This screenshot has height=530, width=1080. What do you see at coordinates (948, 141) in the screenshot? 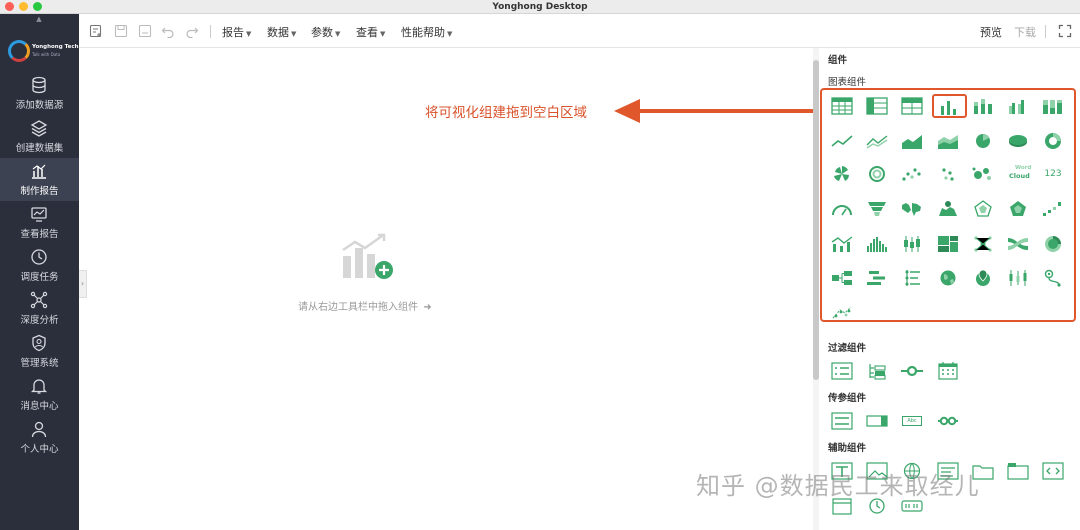
I see `stacked-area-icon` at bounding box center [948, 141].